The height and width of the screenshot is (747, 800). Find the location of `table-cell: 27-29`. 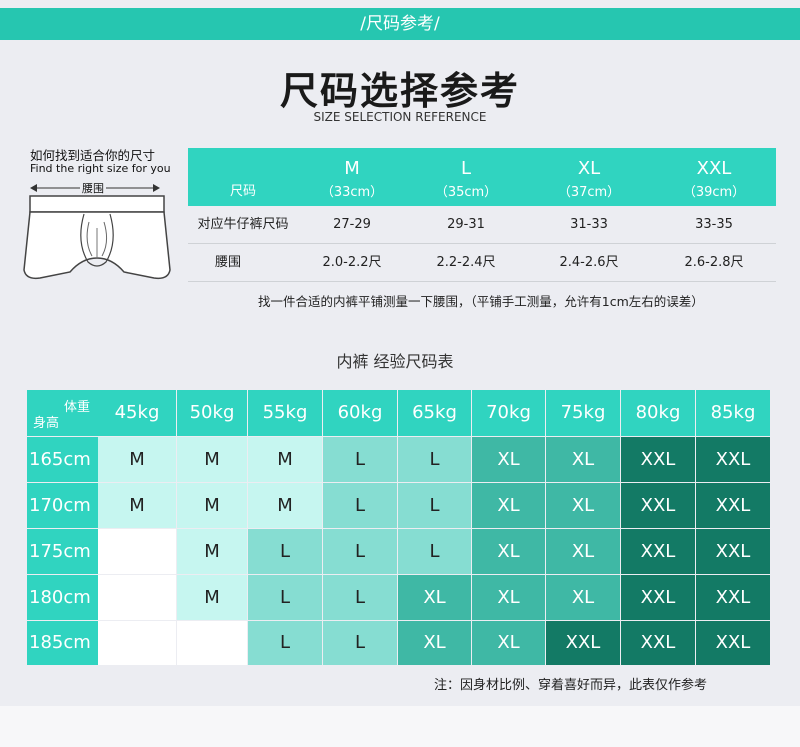

table-cell: 27-29 is located at coordinates (352, 224).